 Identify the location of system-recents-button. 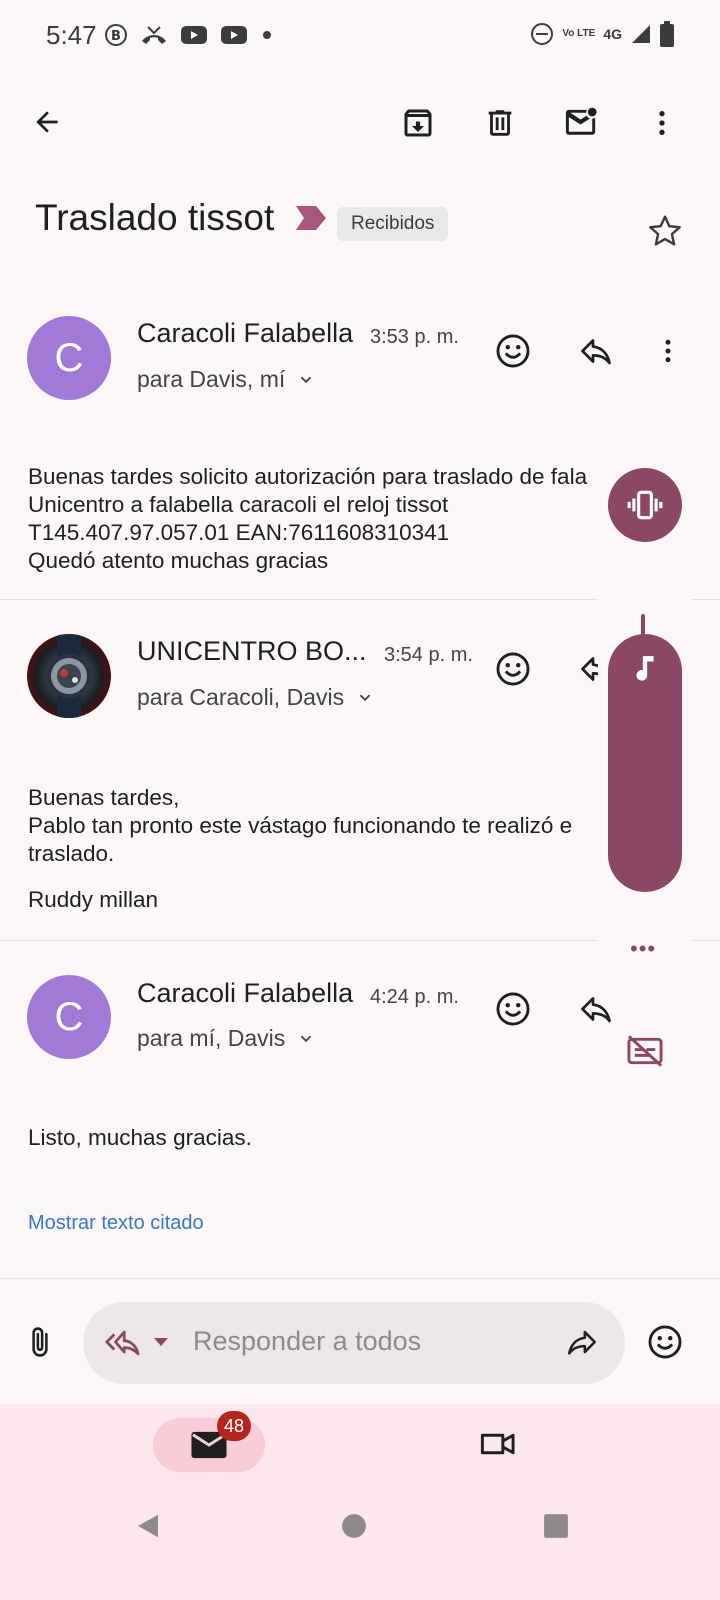
(556, 1526).